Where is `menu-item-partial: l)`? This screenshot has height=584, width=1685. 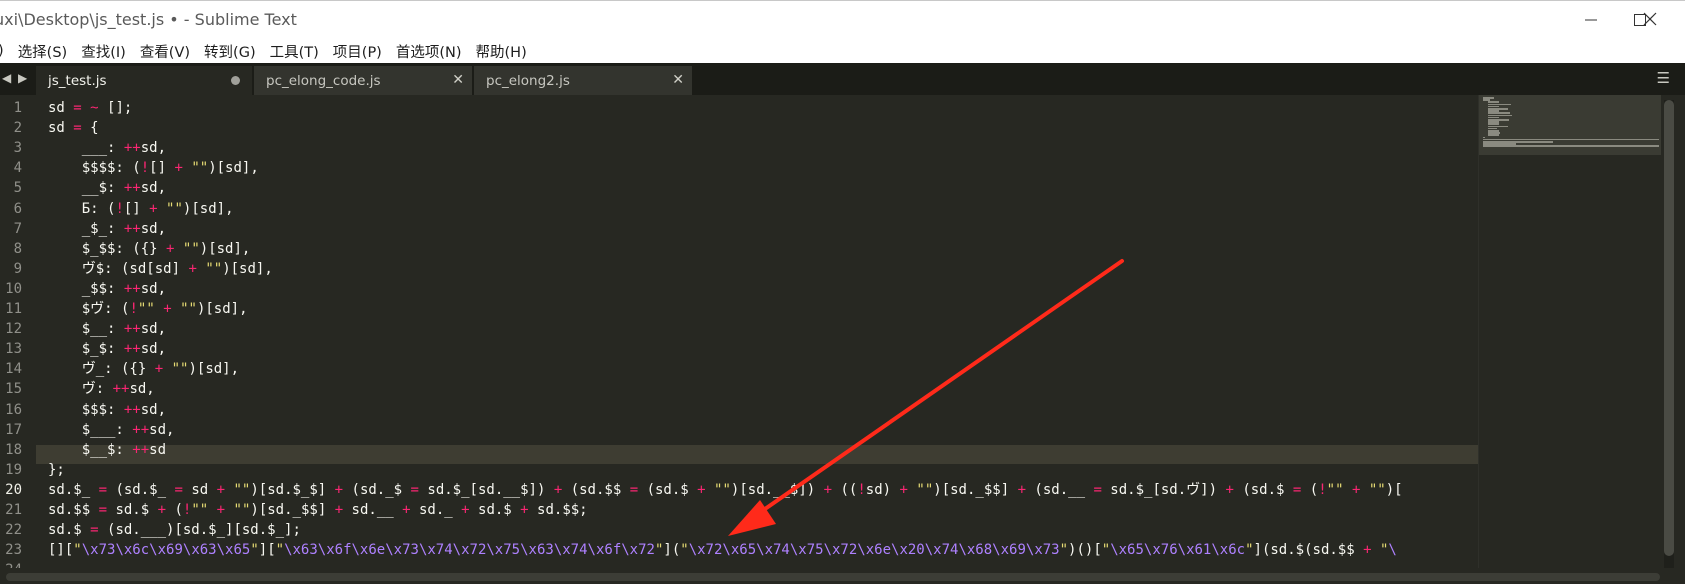
menu-item-partial: l) is located at coordinates (2, 51).